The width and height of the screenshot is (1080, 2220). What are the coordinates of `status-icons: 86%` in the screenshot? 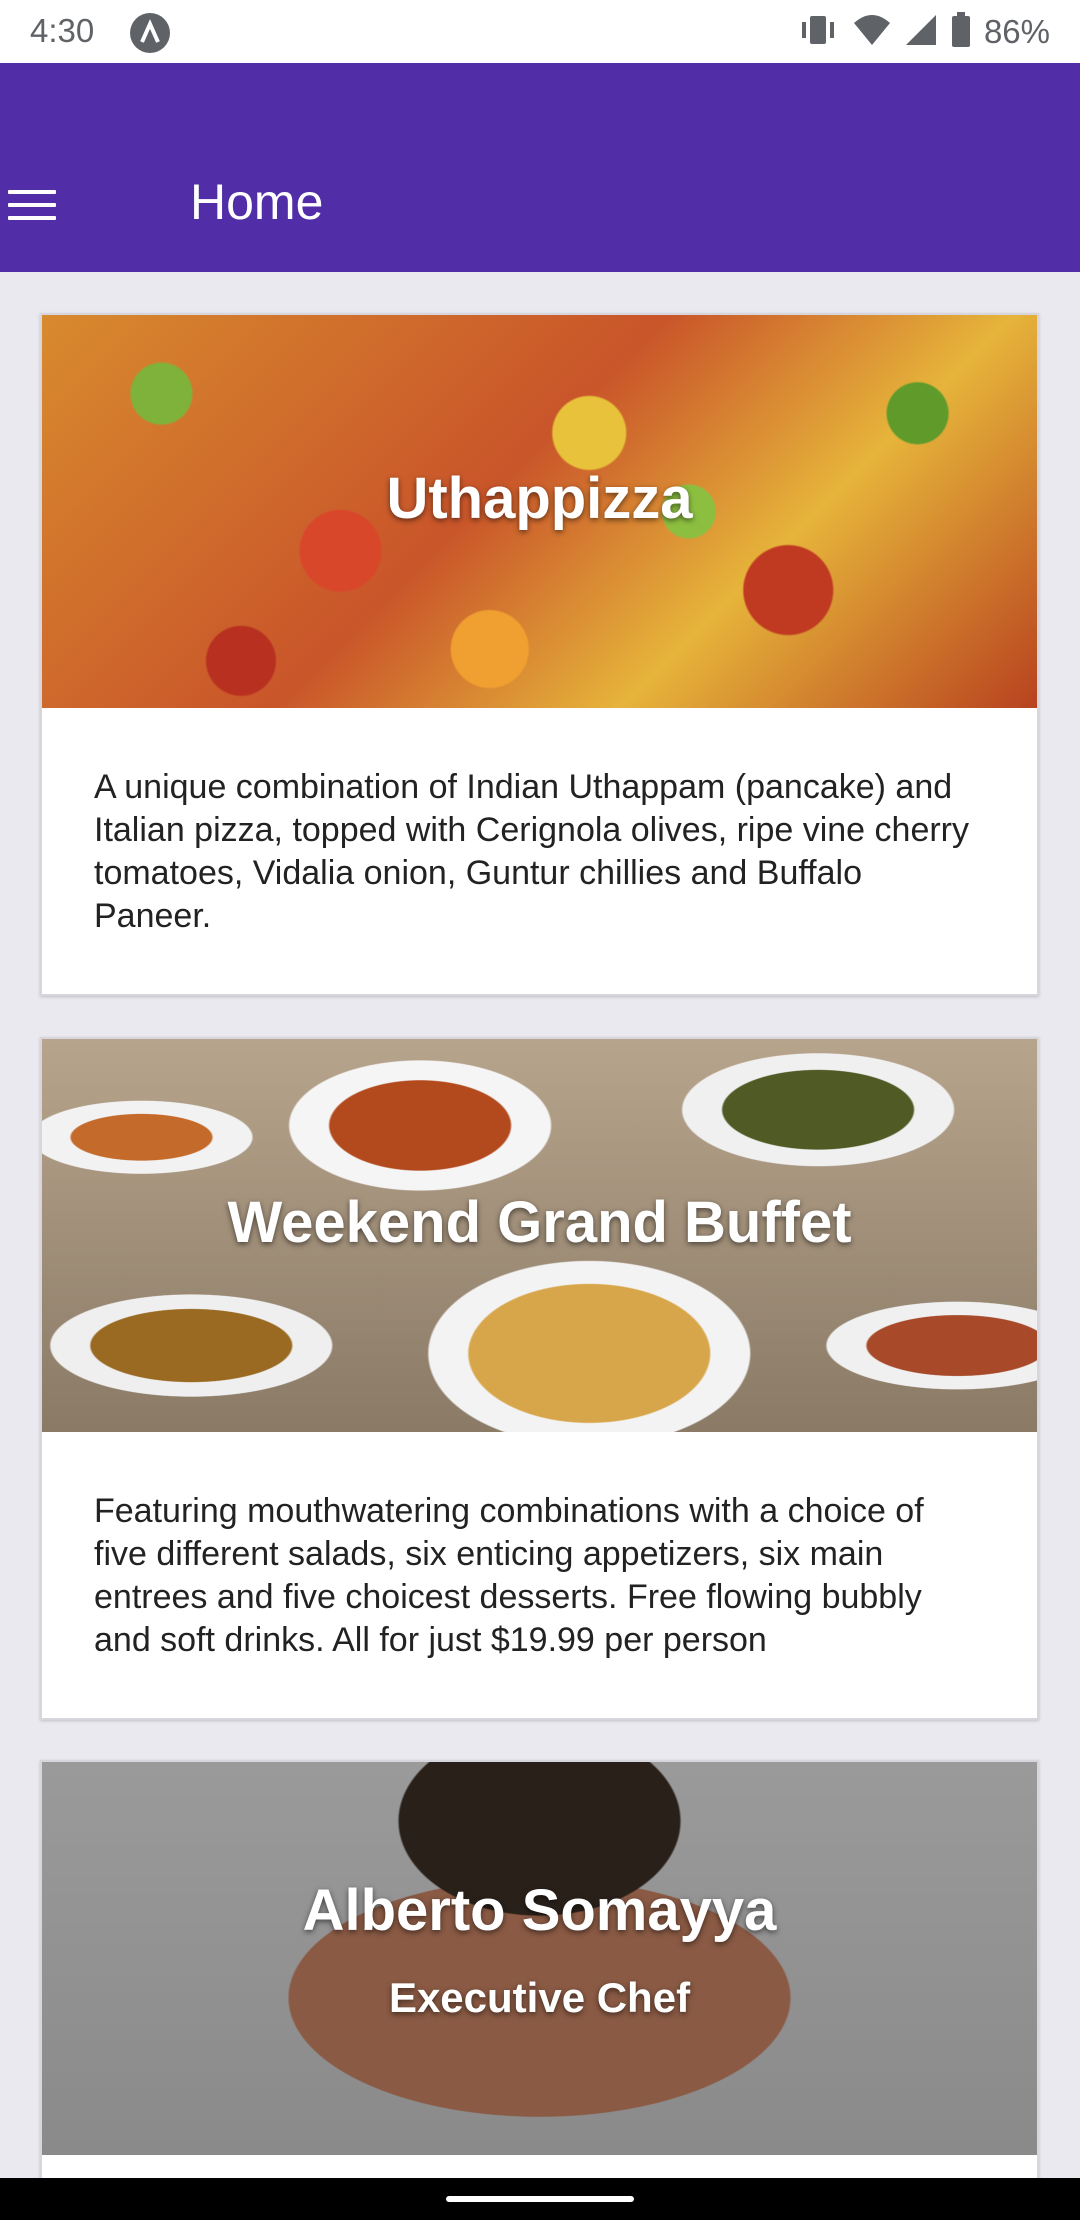 It's located at (923, 32).